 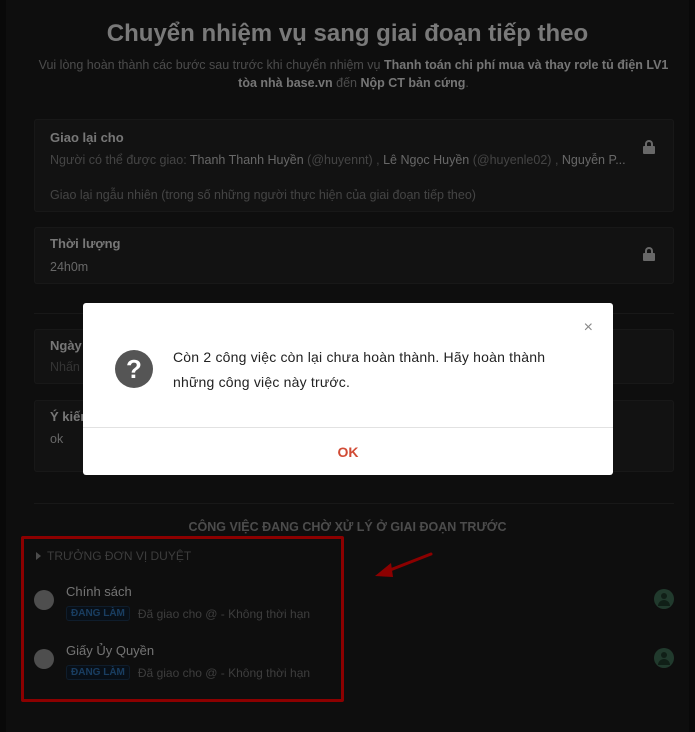 I want to click on ok-button: OK, so click(x=348, y=452).